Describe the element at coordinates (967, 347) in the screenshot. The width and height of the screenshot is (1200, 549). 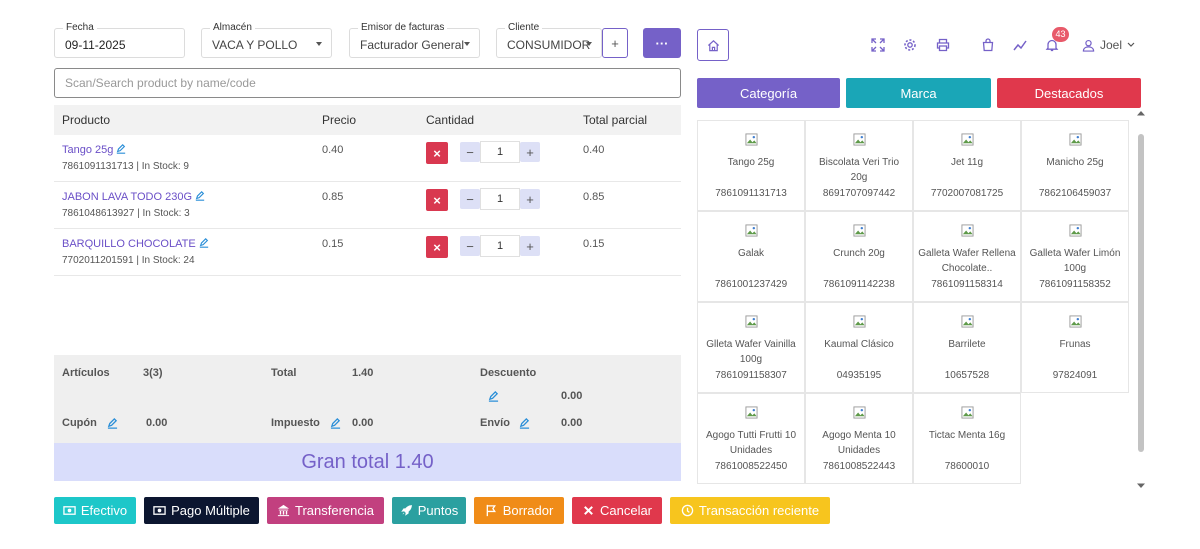
I see `product-card: Barrilete 10657528` at that location.